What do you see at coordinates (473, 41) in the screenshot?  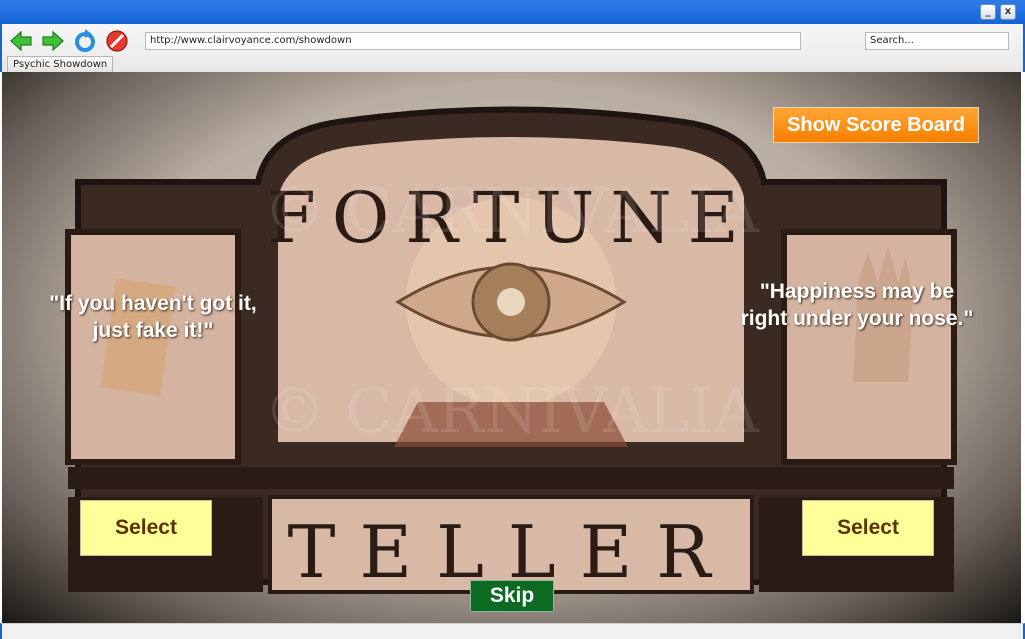 I see `address-bar: http://www.clairvoyance.com/showdown` at bounding box center [473, 41].